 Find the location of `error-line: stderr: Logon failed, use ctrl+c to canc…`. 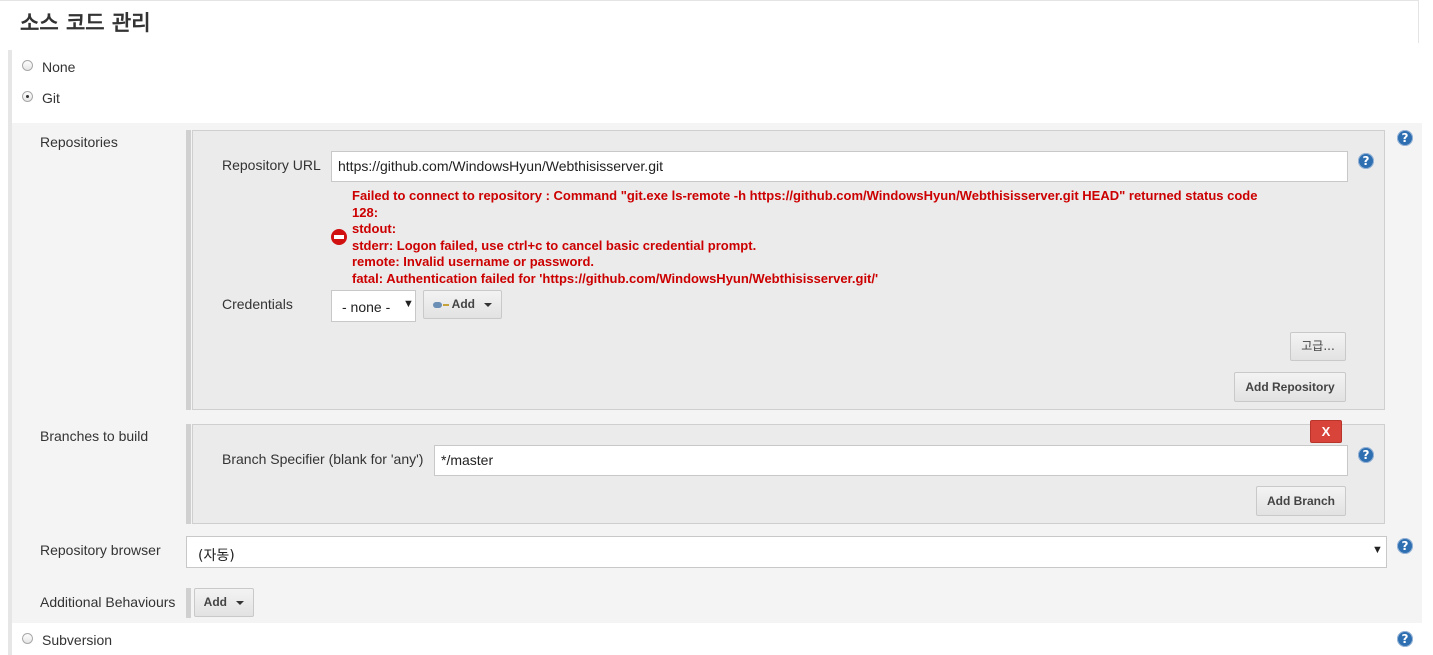

error-line: stderr: Logon failed, use ctrl+c to canc… is located at coordinates (554, 245).